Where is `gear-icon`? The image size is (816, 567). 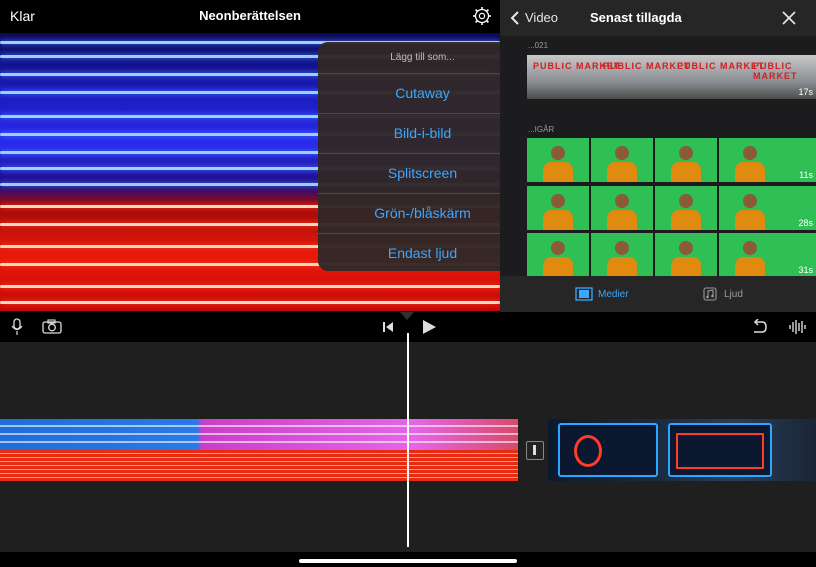 gear-icon is located at coordinates (482, 16).